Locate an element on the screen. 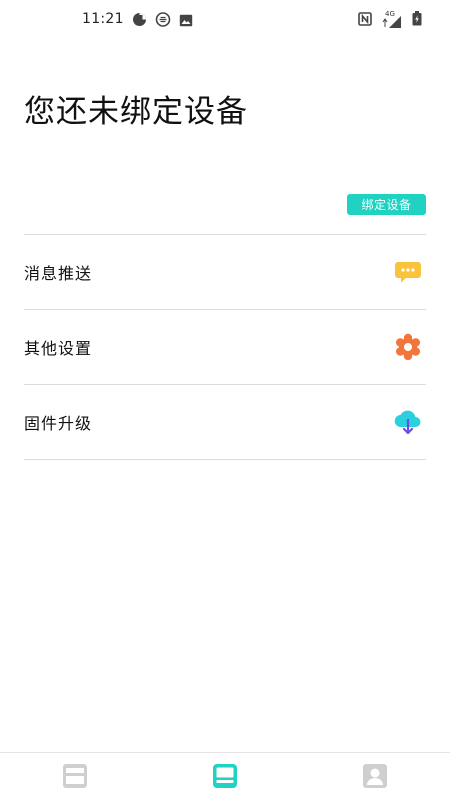 This screenshot has width=450, height=800. menu-divider is located at coordinates (225, 459).